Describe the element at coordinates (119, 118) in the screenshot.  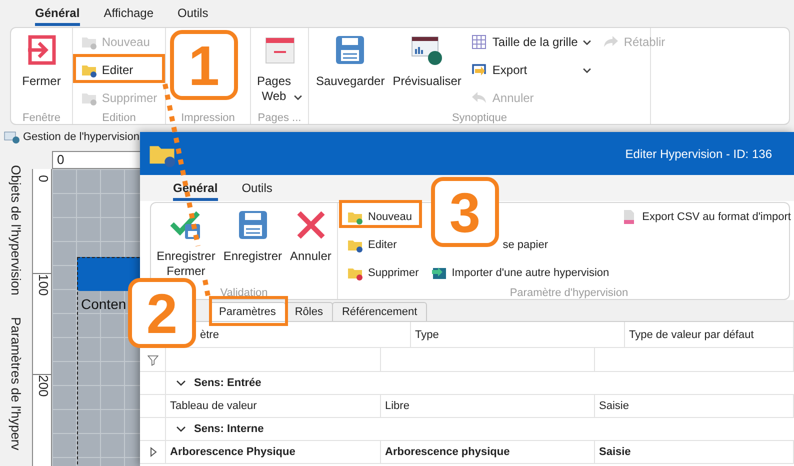
I see `group-label: Edition` at that location.